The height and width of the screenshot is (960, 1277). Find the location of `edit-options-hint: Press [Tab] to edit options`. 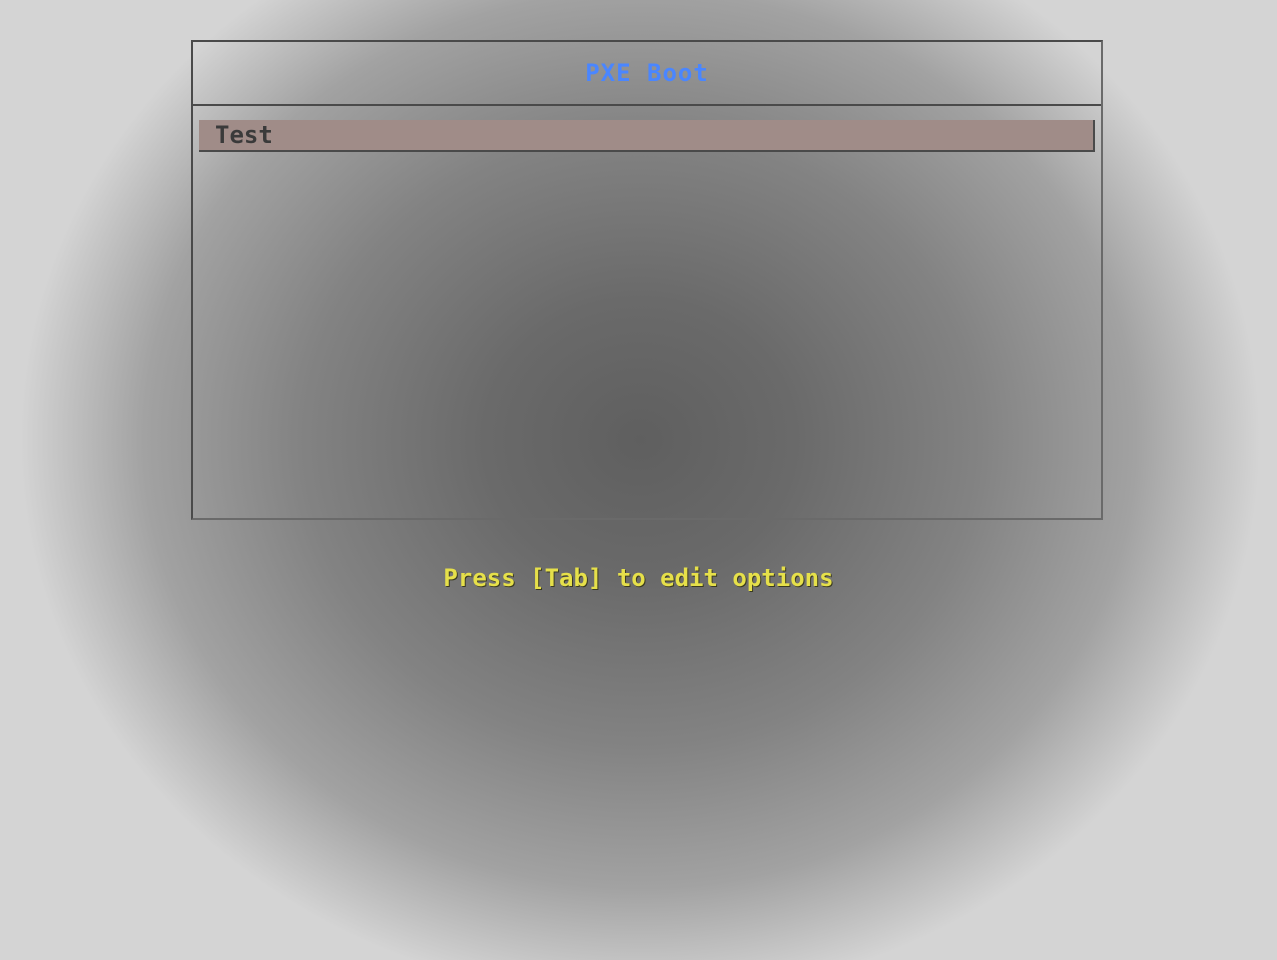

edit-options-hint: Press [Tab] to edit options is located at coordinates (638, 578).